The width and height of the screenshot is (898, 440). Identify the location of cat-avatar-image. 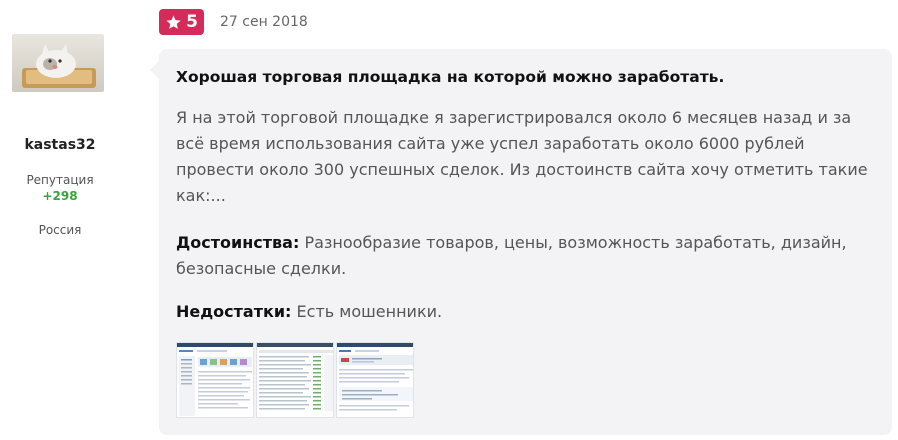
(58, 63).